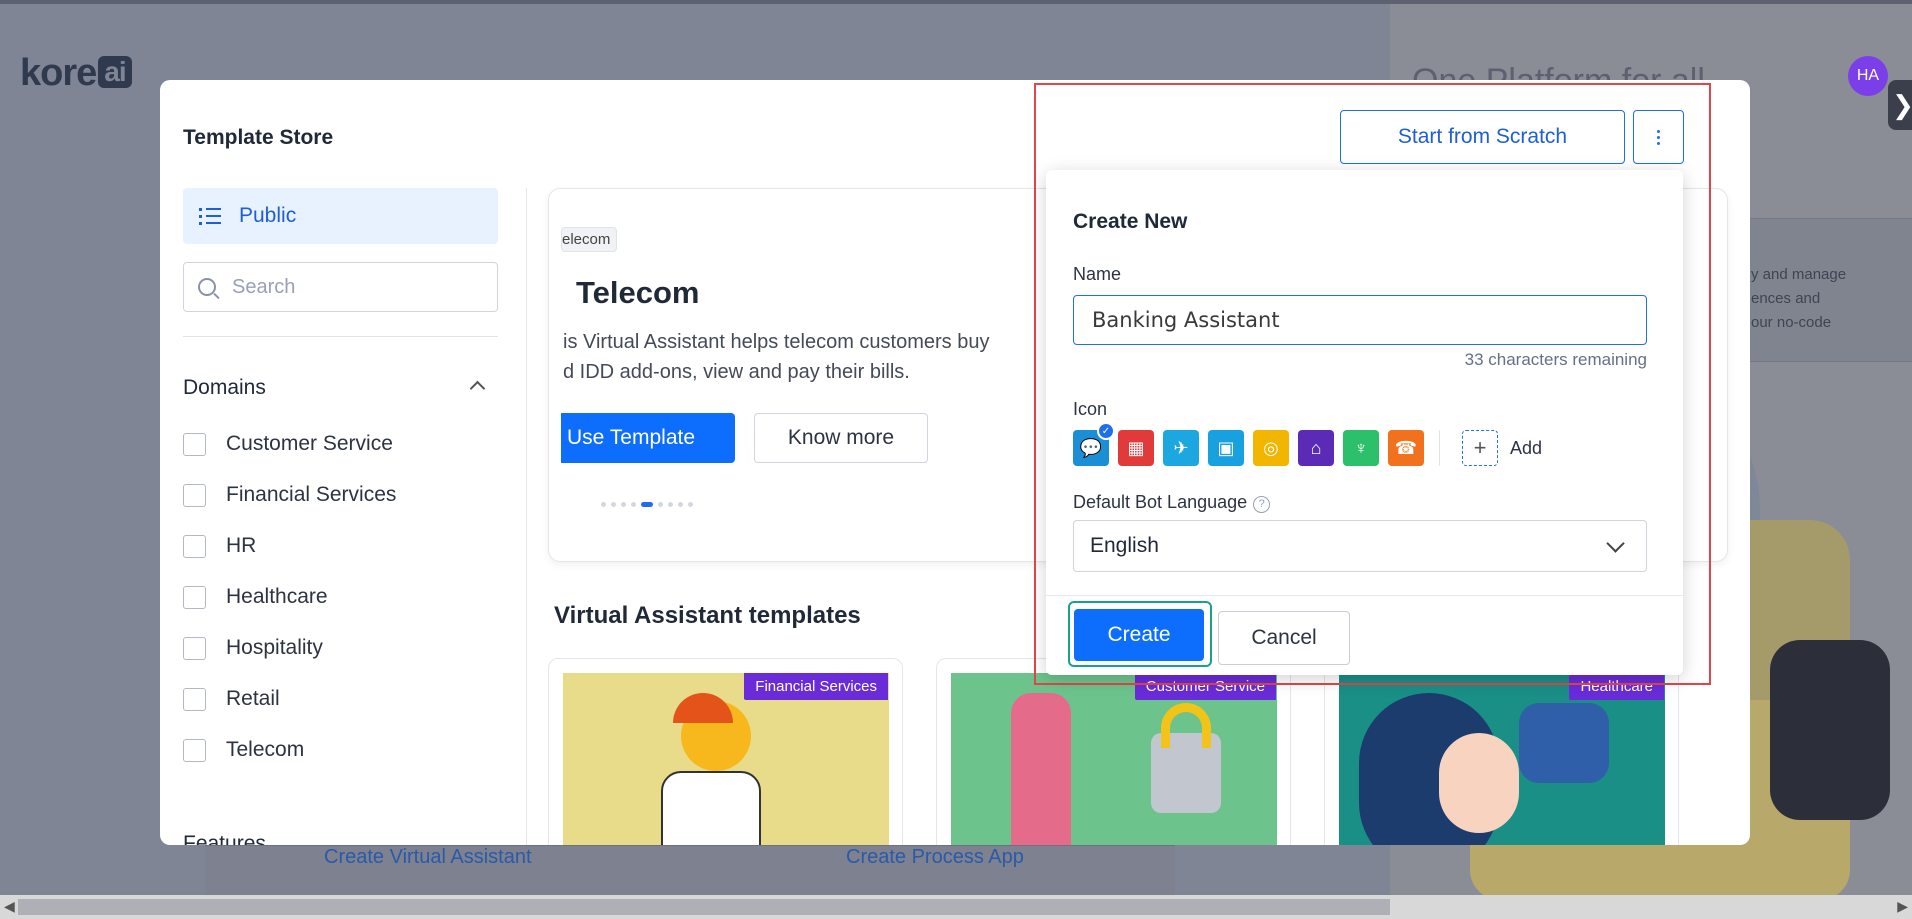  What do you see at coordinates (707, 615) in the screenshot?
I see `section-title: Virtual Assistant templates` at bounding box center [707, 615].